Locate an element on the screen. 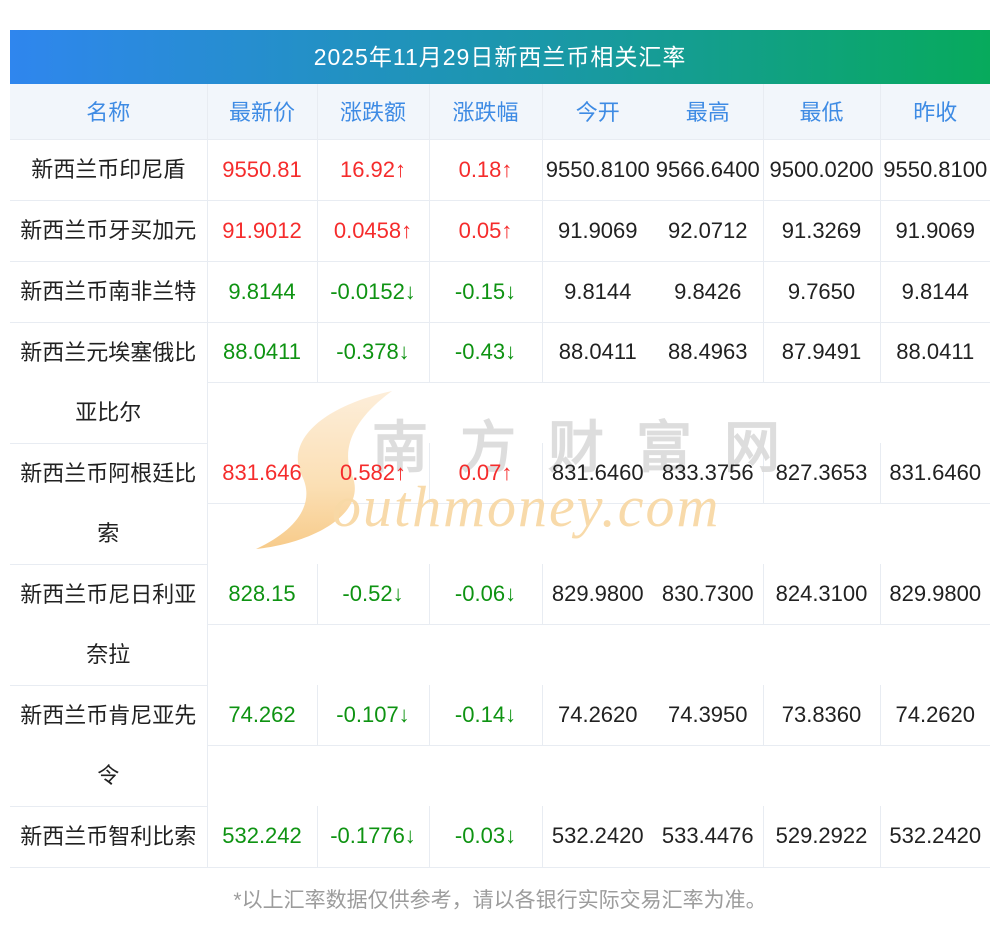 The width and height of the screenshot is (1000, 937). table-header-row: 名称 最新价 涨跌额 涨跌幅 今开 最高 最低 昨收 is located at coordinates (500, 112).